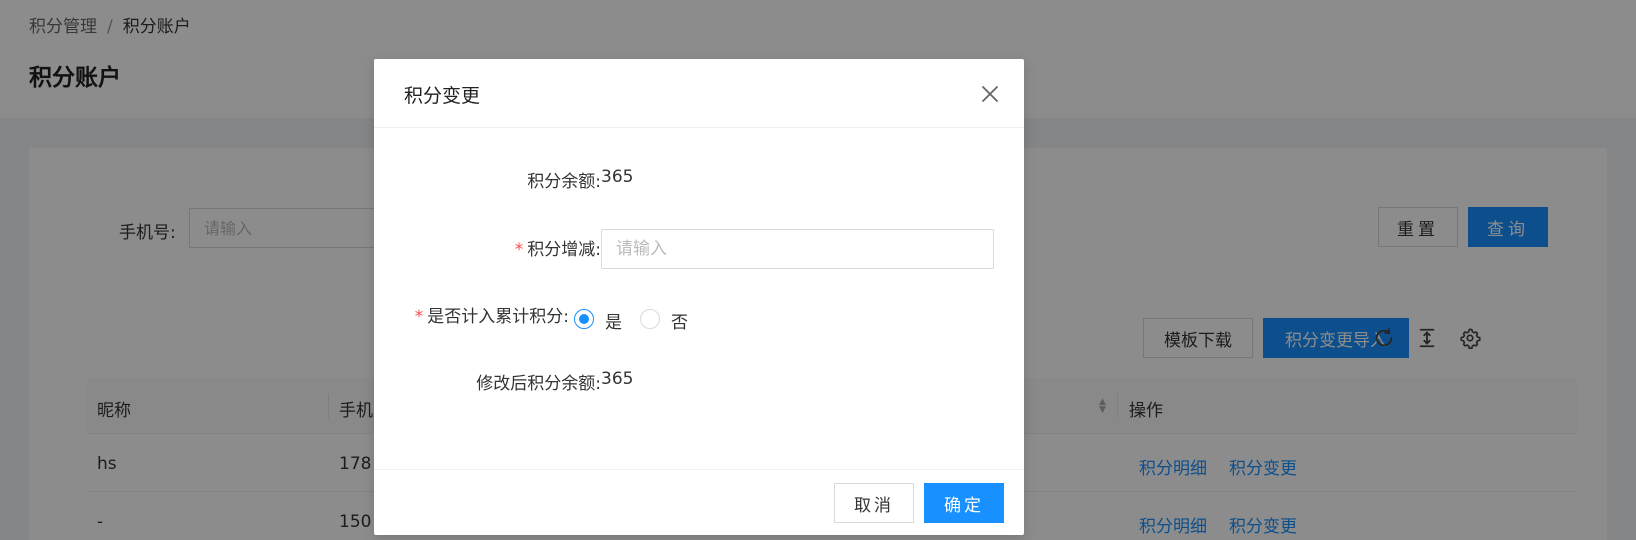  What do you see at coordinates (442, 96) in the screenshot?
I see `modal-title: 积分变更` at bounding box center [442, 96].